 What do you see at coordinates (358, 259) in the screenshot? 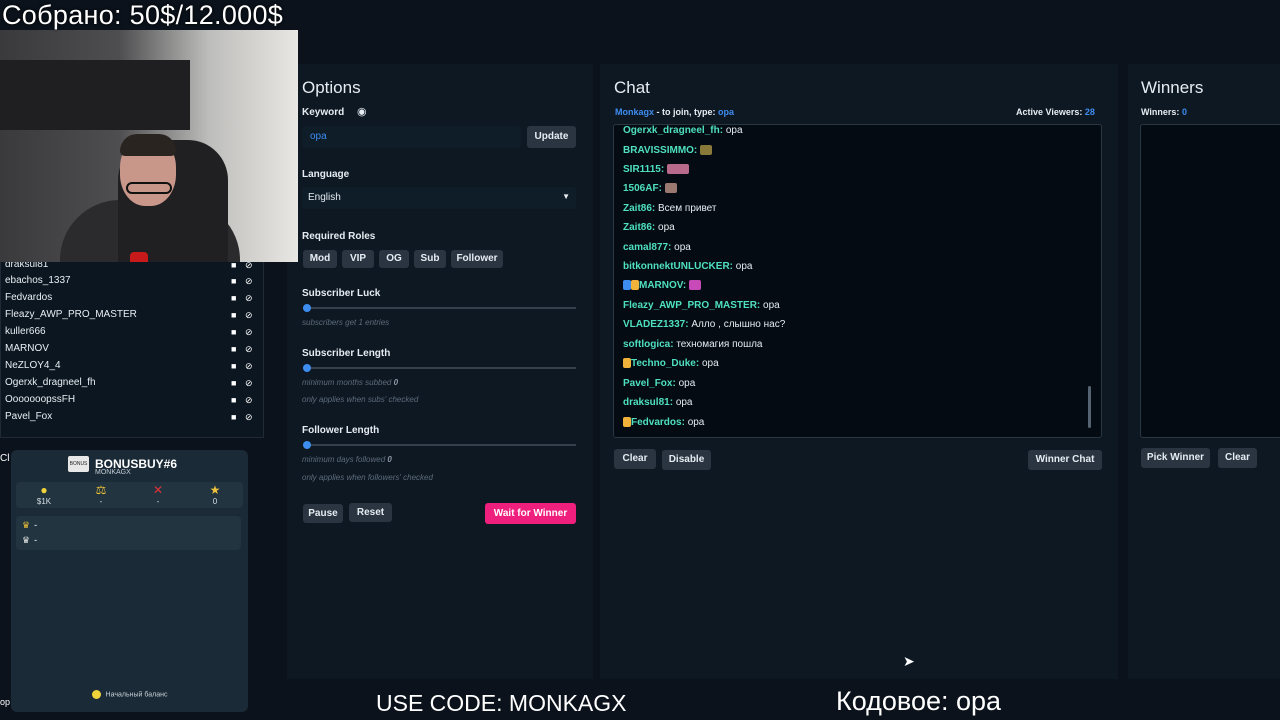
I see `role-vip-toggle: VIP` at bounding box center [358, 259].